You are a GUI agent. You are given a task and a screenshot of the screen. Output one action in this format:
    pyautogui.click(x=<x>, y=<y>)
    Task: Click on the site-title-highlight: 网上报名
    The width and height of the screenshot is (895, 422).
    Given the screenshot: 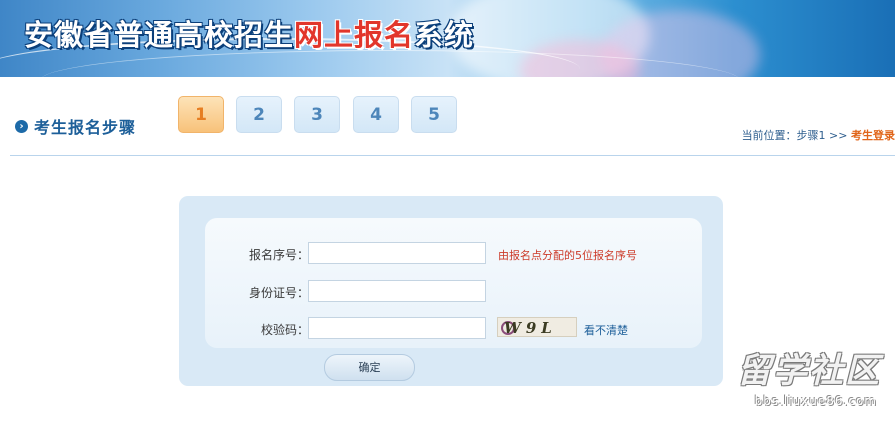 What is the action you would take?
    pyautogui.click(x=354, y=35)
    